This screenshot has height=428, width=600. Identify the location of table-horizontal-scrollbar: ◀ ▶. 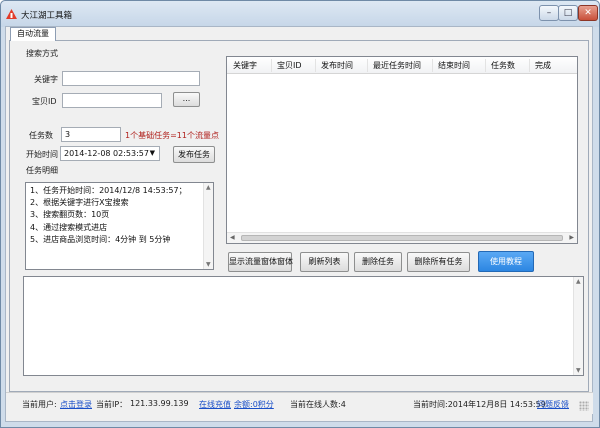
(402, 237).